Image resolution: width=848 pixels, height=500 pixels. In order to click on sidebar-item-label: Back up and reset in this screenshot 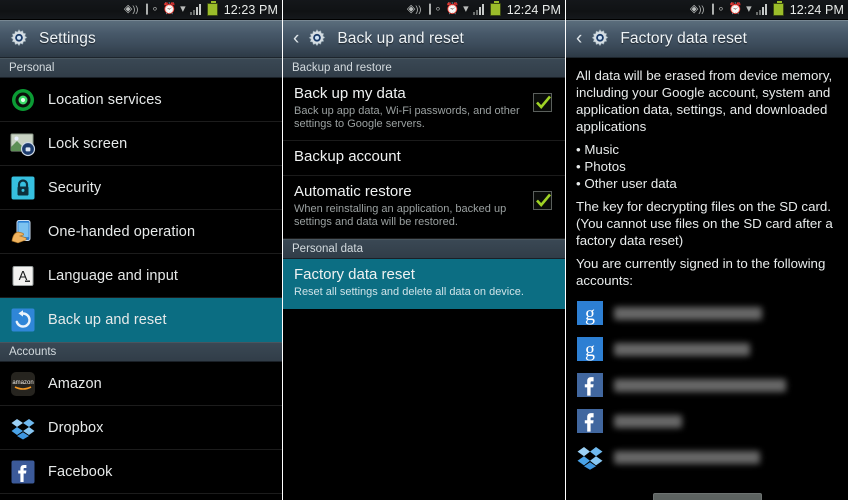, I will do `click(107, 319)`.